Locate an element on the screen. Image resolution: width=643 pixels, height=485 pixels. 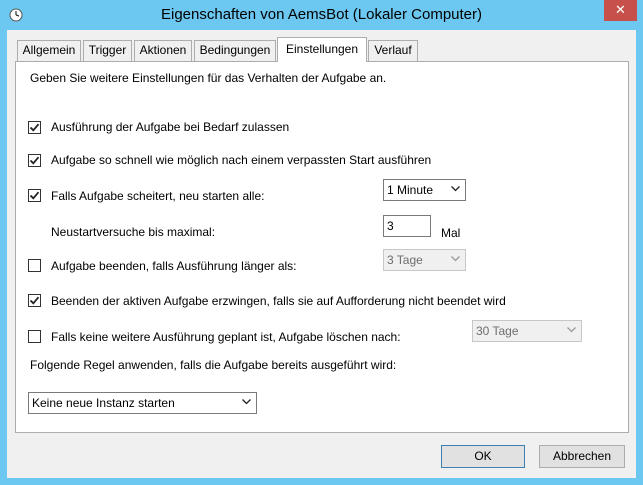
tab-verlauf: Verlauf is located at coordinates (393, 50).